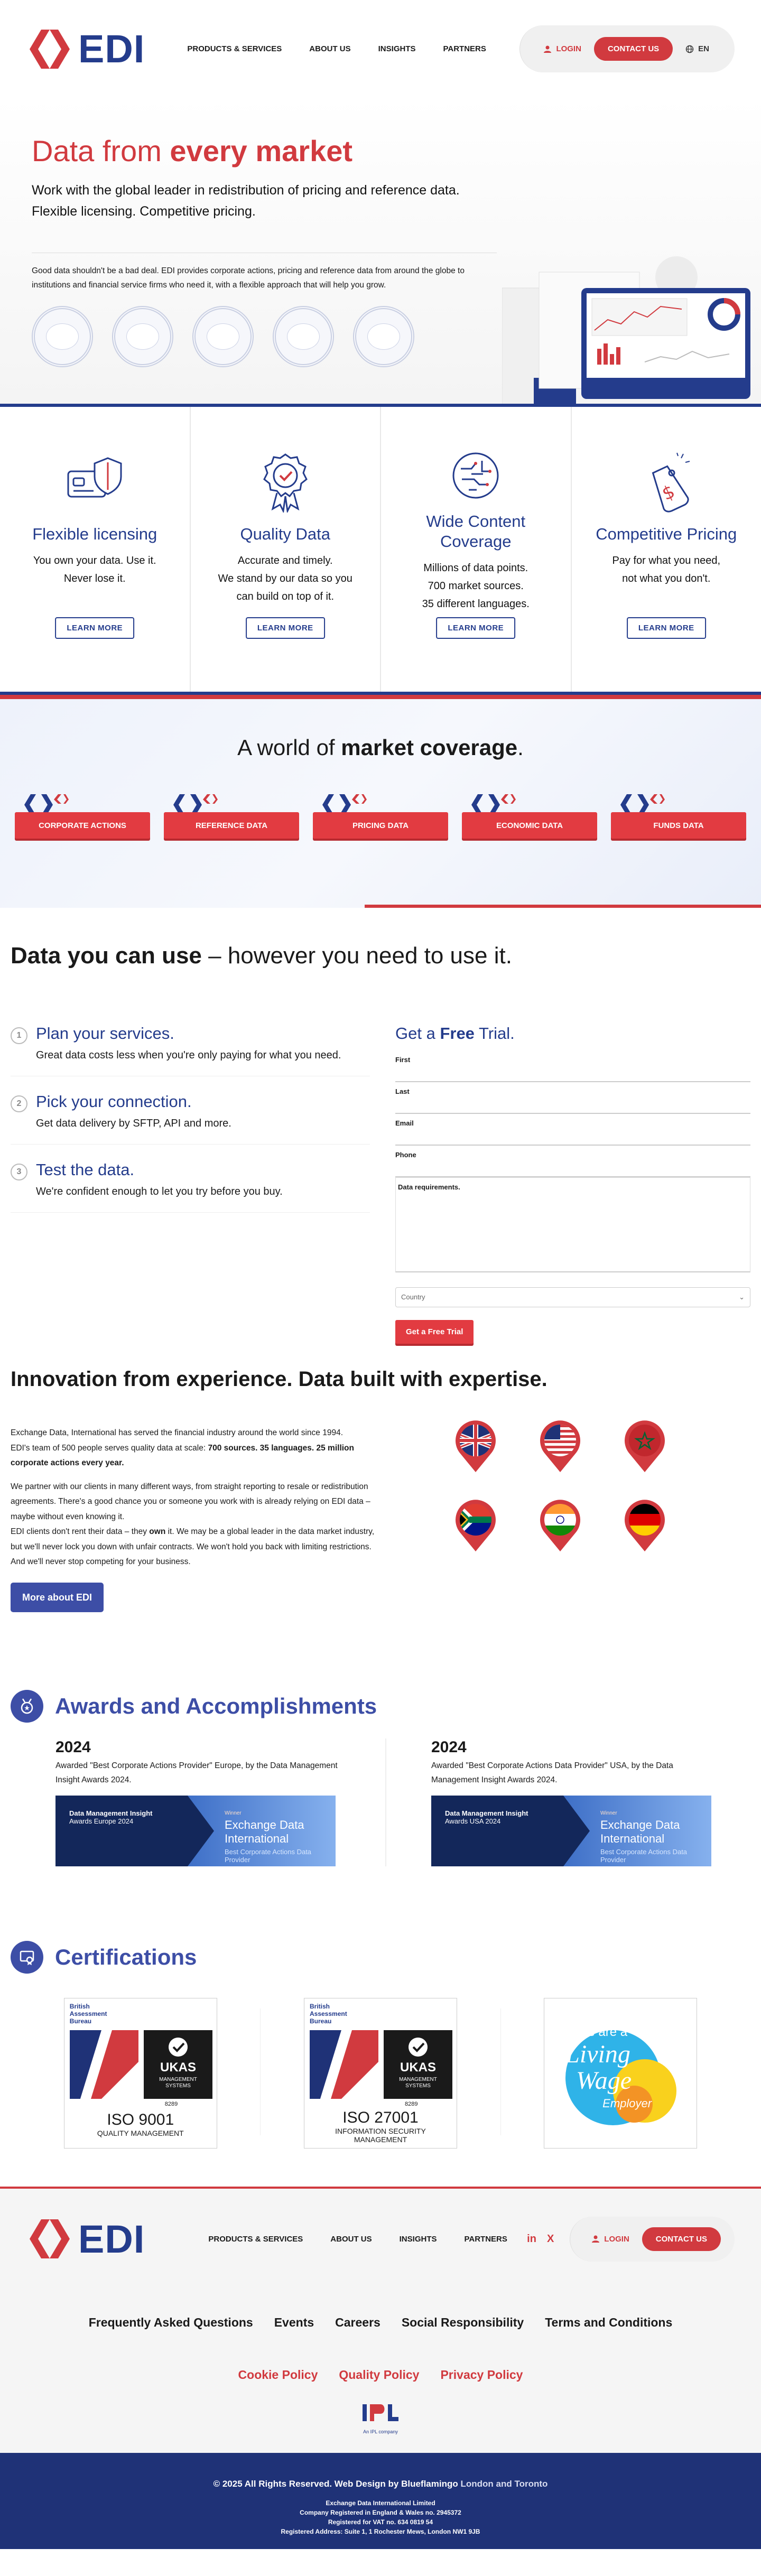 Image resolution: width=761 pixels, height=2576 pixels. Describe the element at coordinates (562, 48) in the screenshot. I see `login-link: LOGIN` at that location.